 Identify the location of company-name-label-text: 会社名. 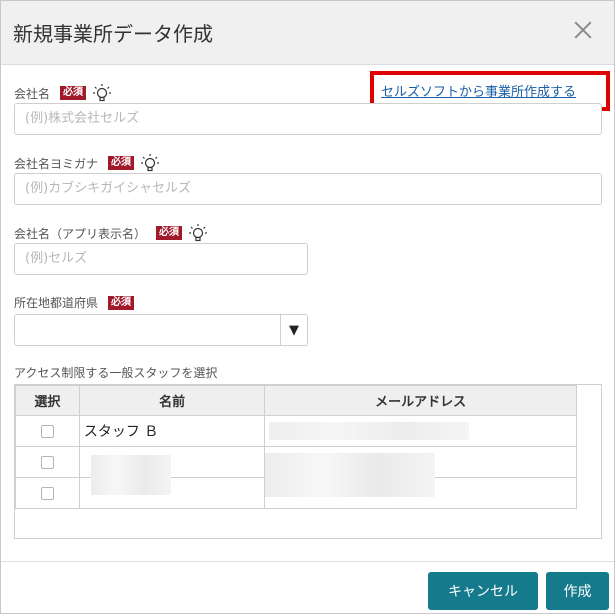
(32, 93).